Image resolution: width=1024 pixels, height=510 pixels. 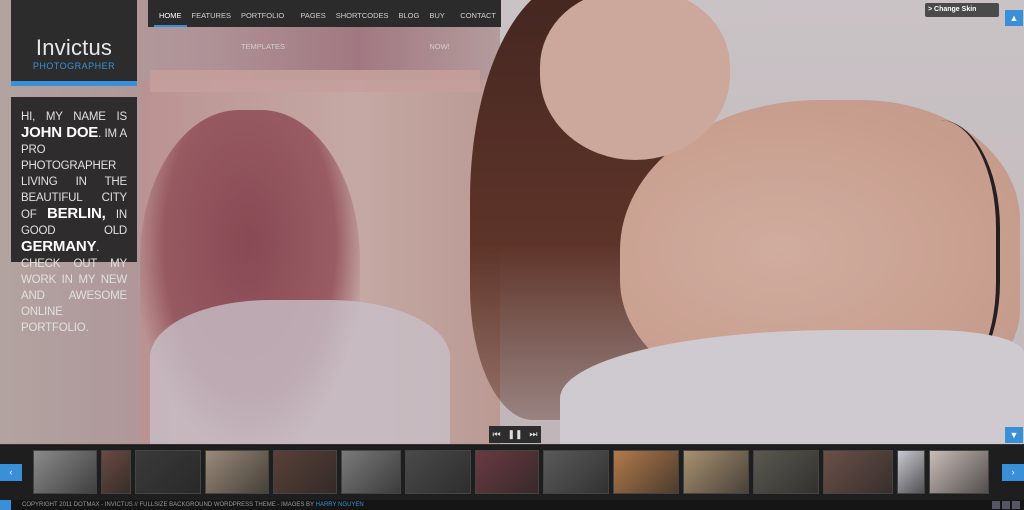 What do you see at coordinates (409, 13) in the screenshot?
I see `nav-blog: BLOG` at bounding box center [409, 13].